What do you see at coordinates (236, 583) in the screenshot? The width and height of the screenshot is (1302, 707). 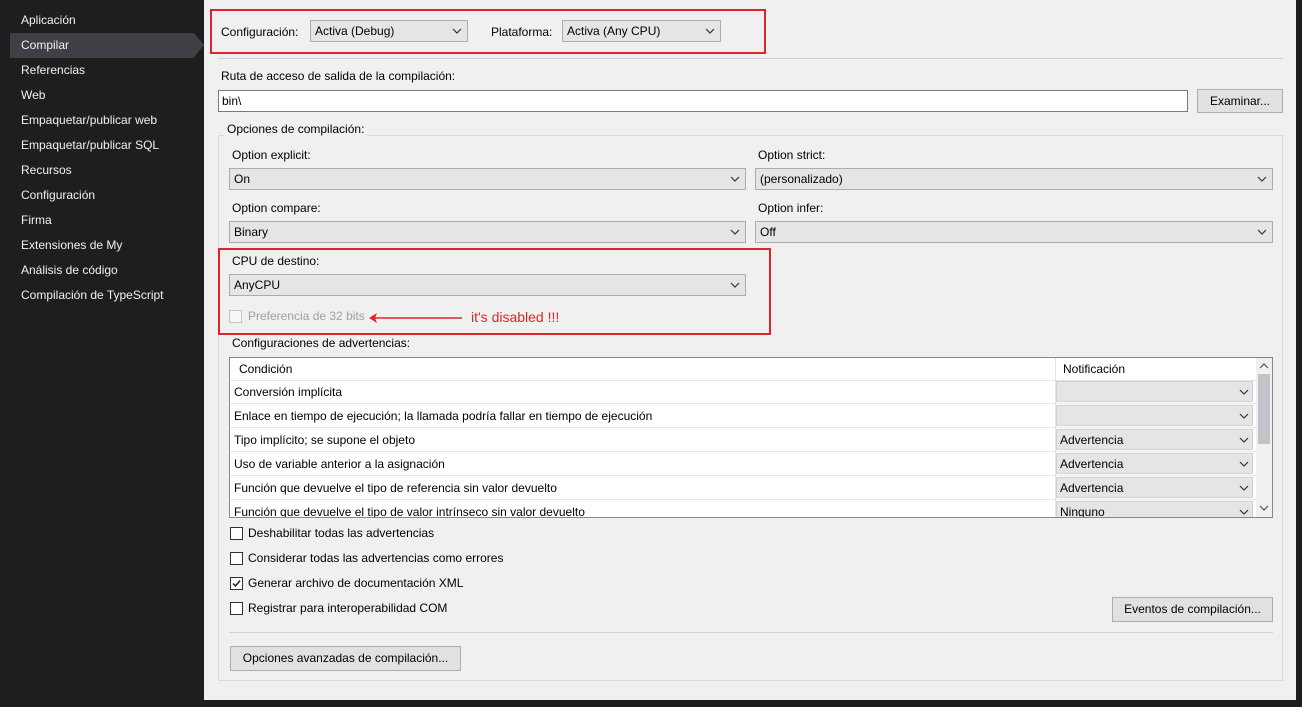 I see `generate-xml-doc-checkbox` at bounding box center [236, 583].